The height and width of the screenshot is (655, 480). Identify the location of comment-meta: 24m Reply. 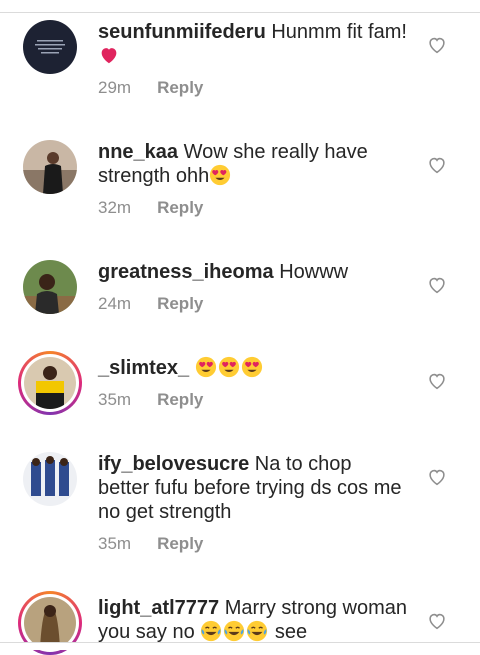
(150, 304).